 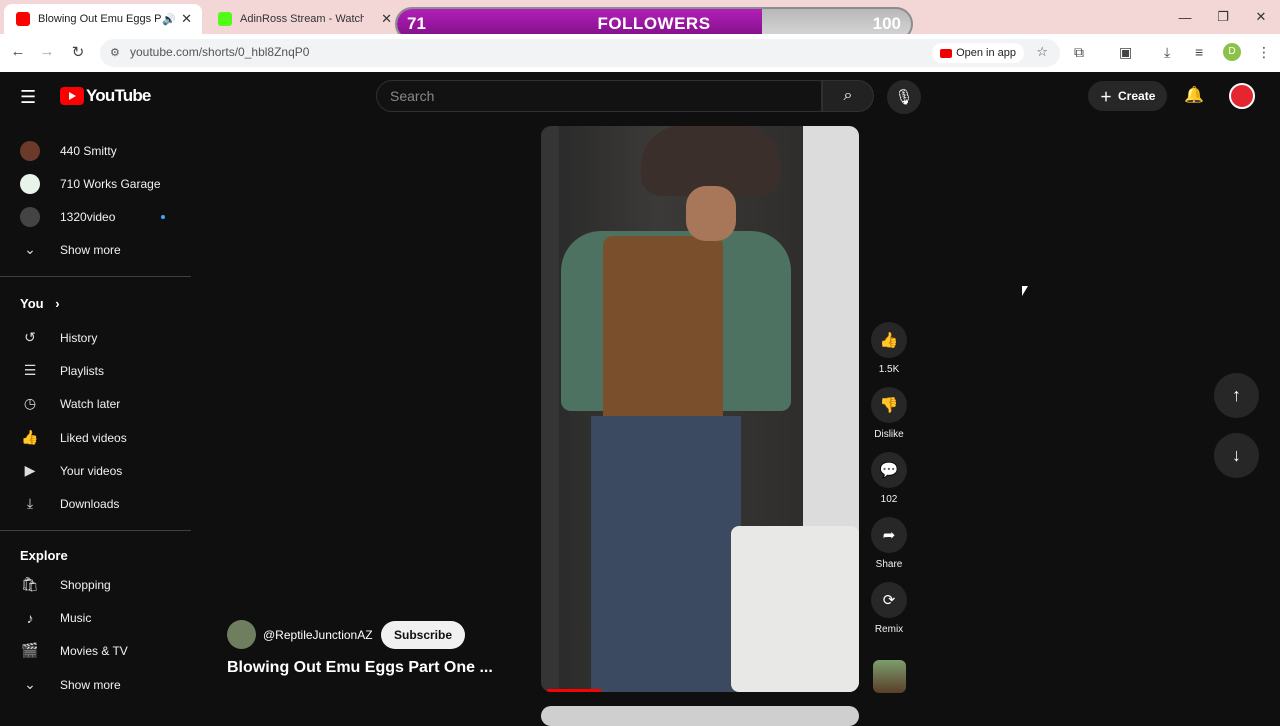 What do you see at coordinates (1167, 52) in the screenshot?
I see `download-icon: ⤓` at bounding box center [1167, 52].